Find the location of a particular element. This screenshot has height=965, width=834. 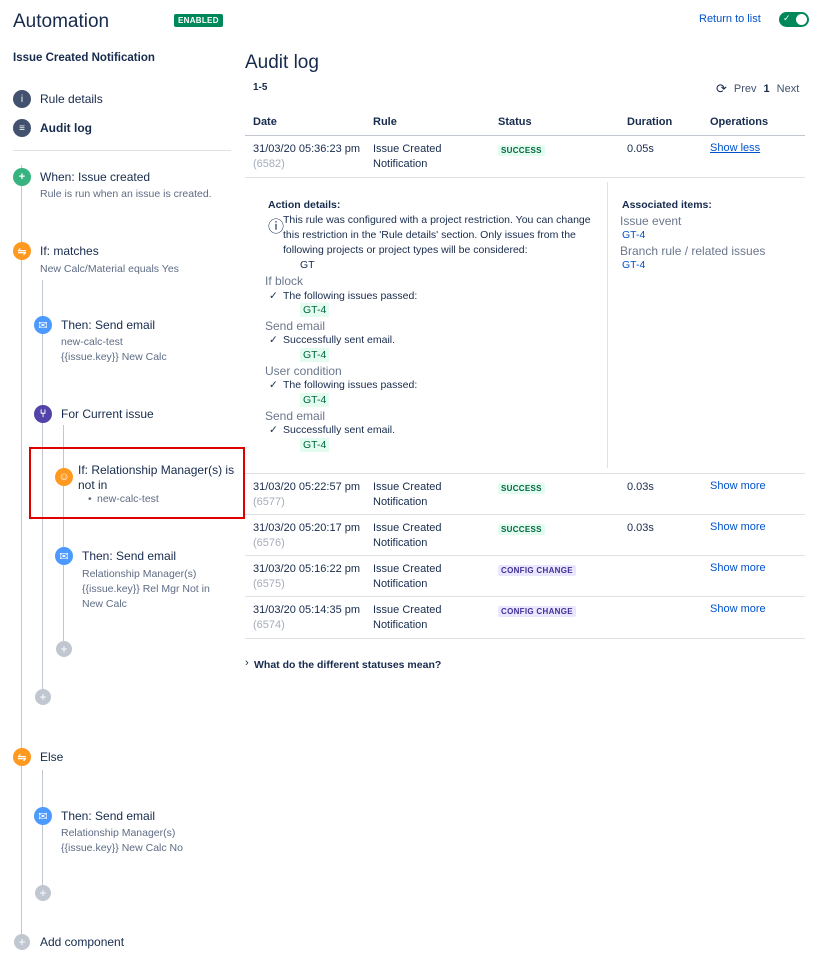

flow-line-else is located at coordinates (42, 832).